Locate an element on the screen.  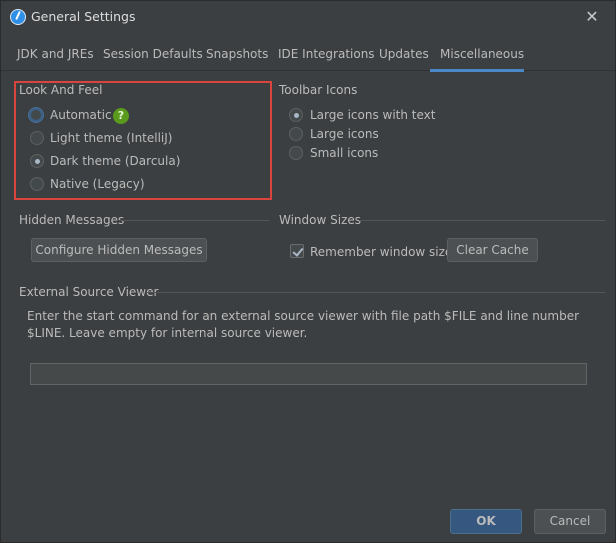
tab-ide-integrations: IDE Integrations is located at coordinates (326, 54).